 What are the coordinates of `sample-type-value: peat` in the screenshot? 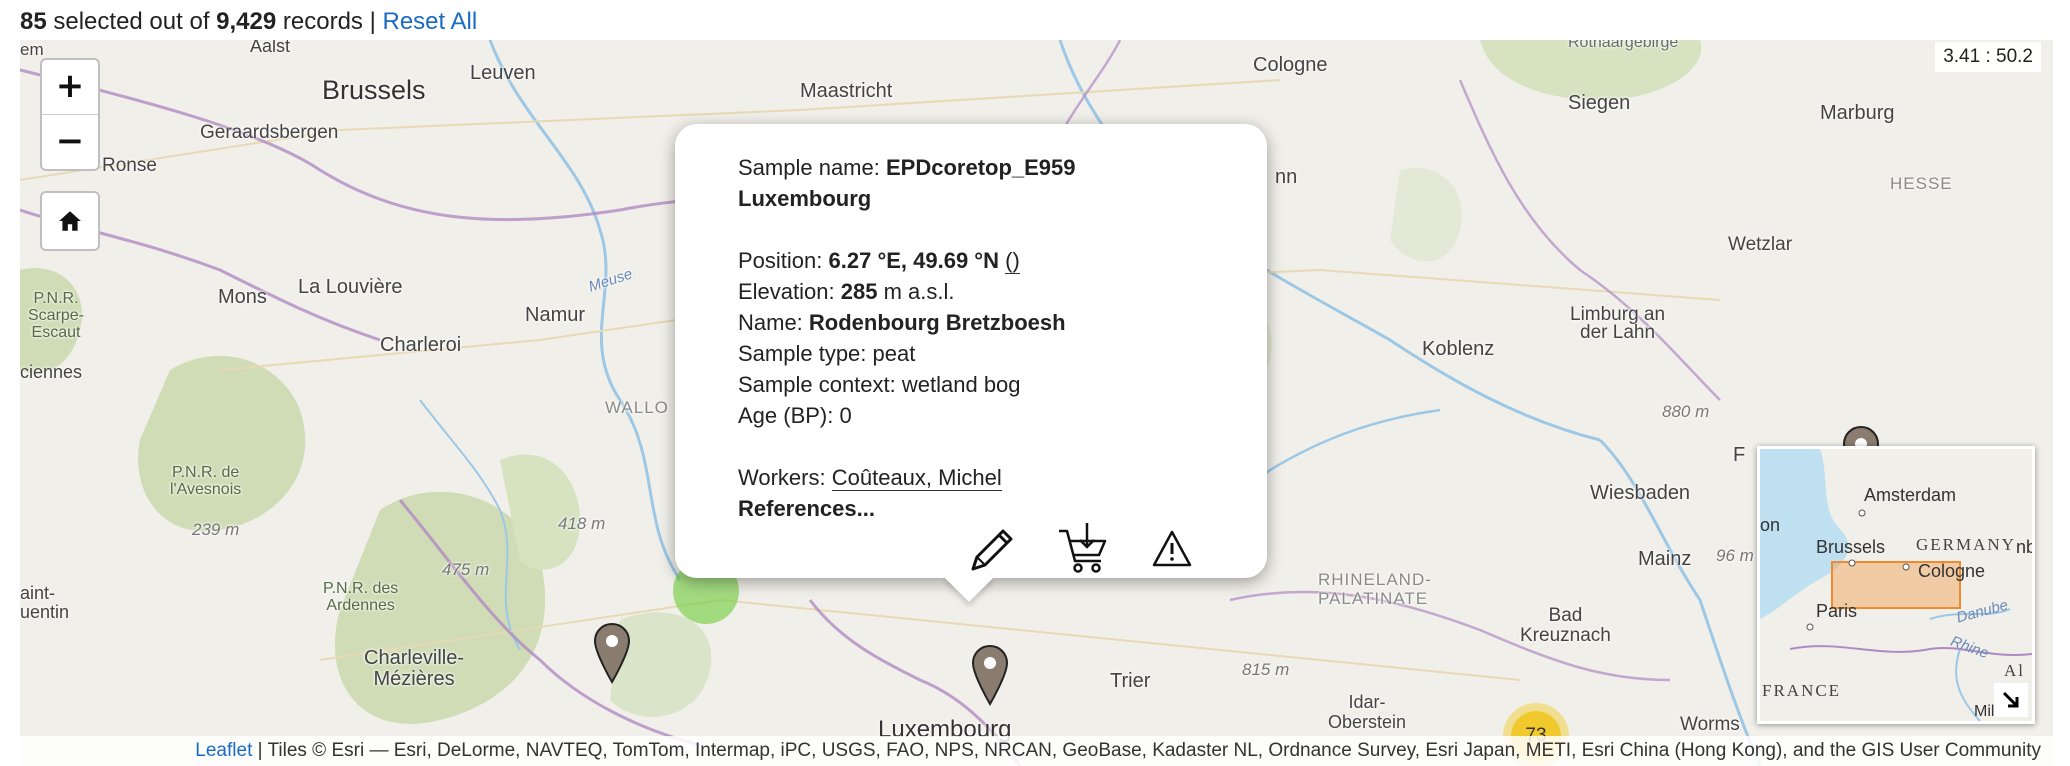 It's located at (894, 353).